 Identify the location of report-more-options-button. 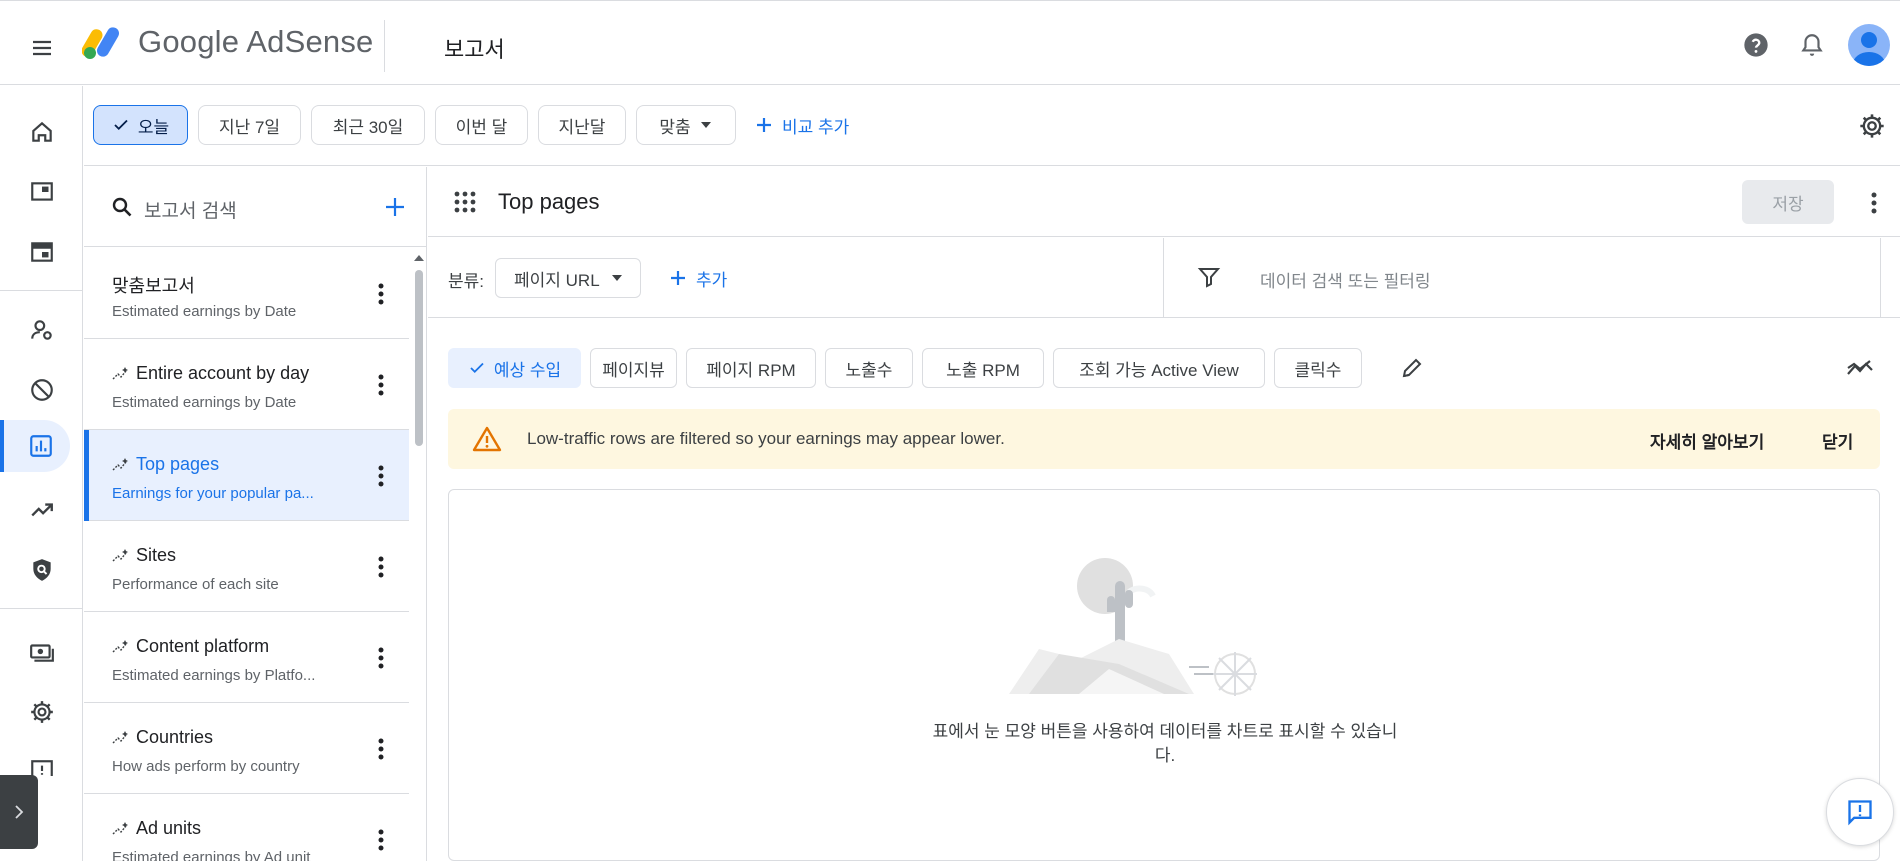
(1874, 203).